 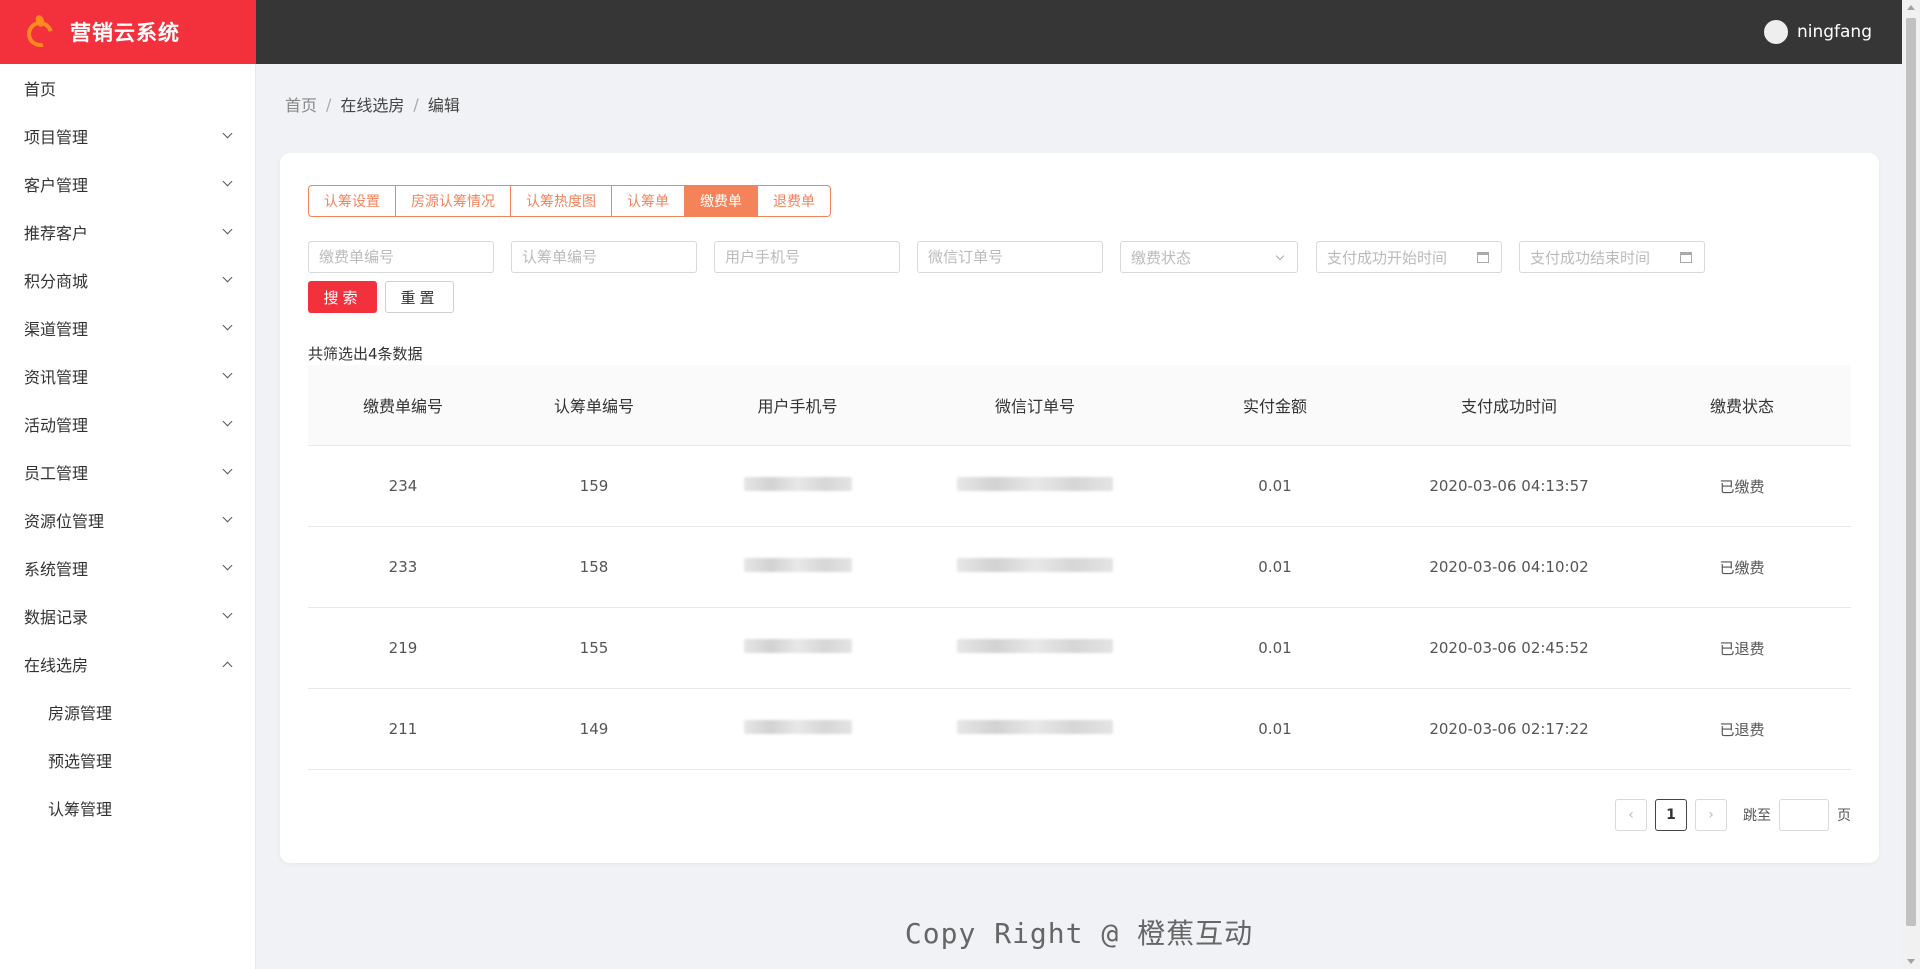 What do you see at coordinates (419, 297) in the screenshot?
I see `reset-button: 重置` at bounding box center [419, 297].